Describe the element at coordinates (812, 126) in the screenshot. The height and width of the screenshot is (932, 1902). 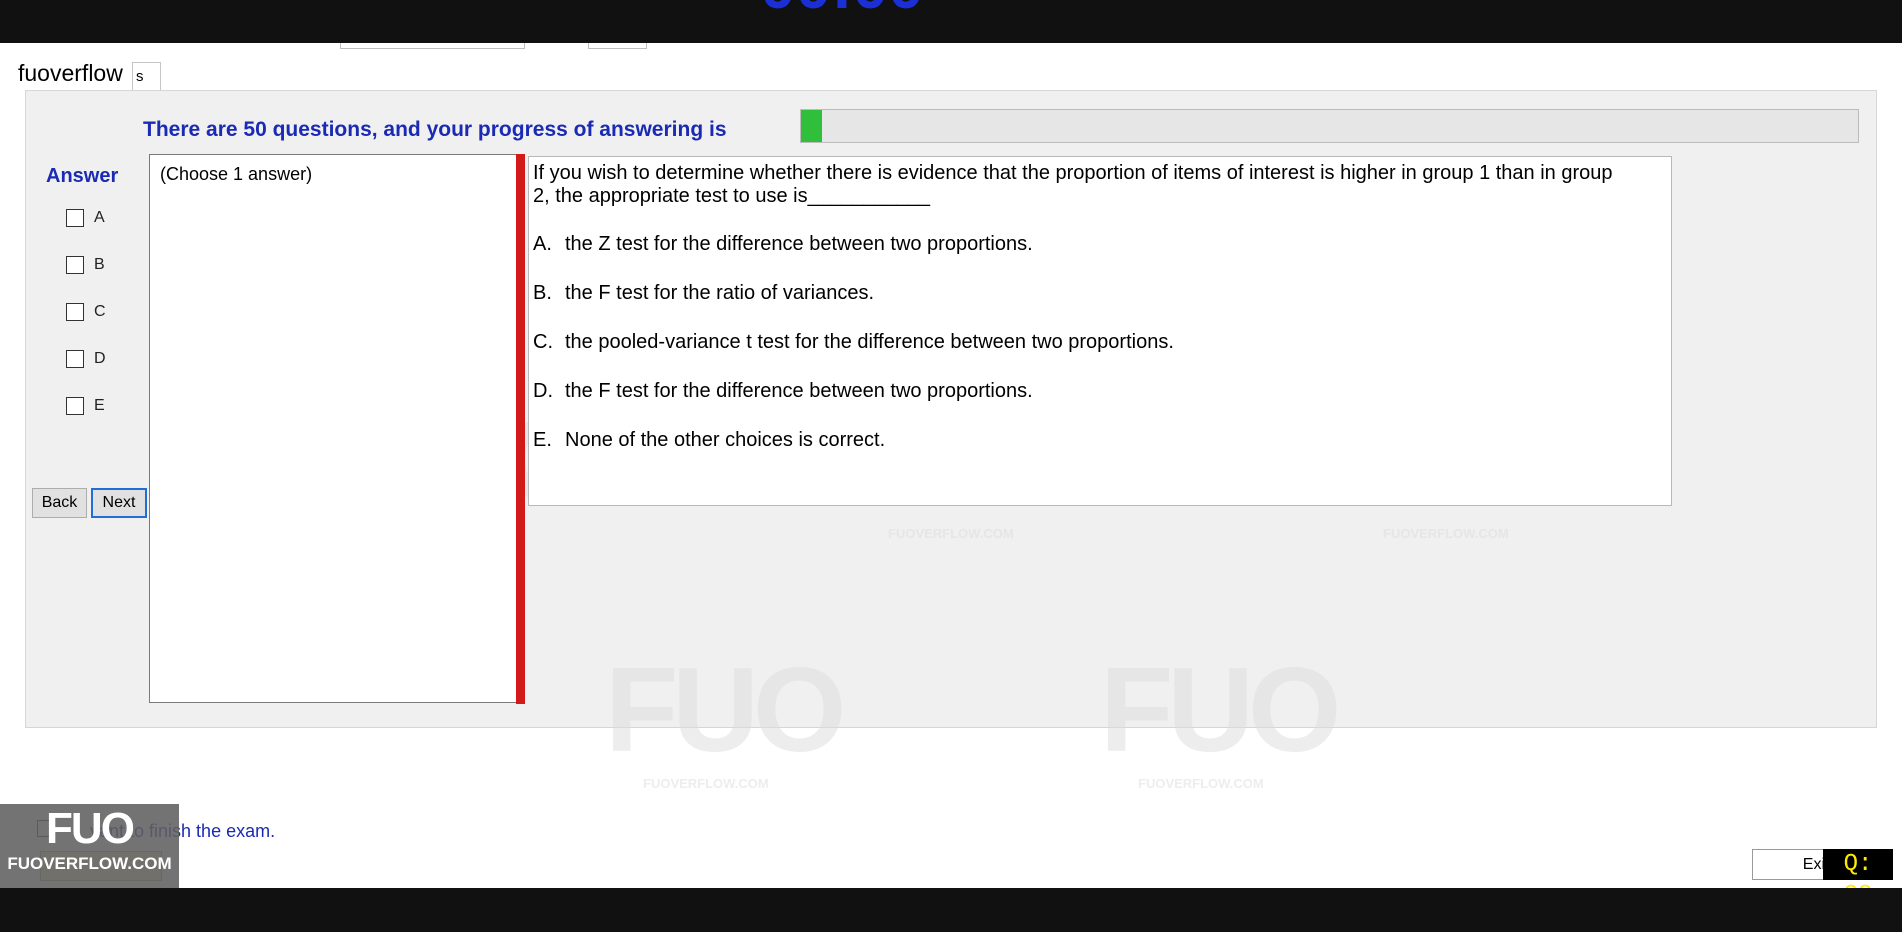
I see `progress-fill` at that location.